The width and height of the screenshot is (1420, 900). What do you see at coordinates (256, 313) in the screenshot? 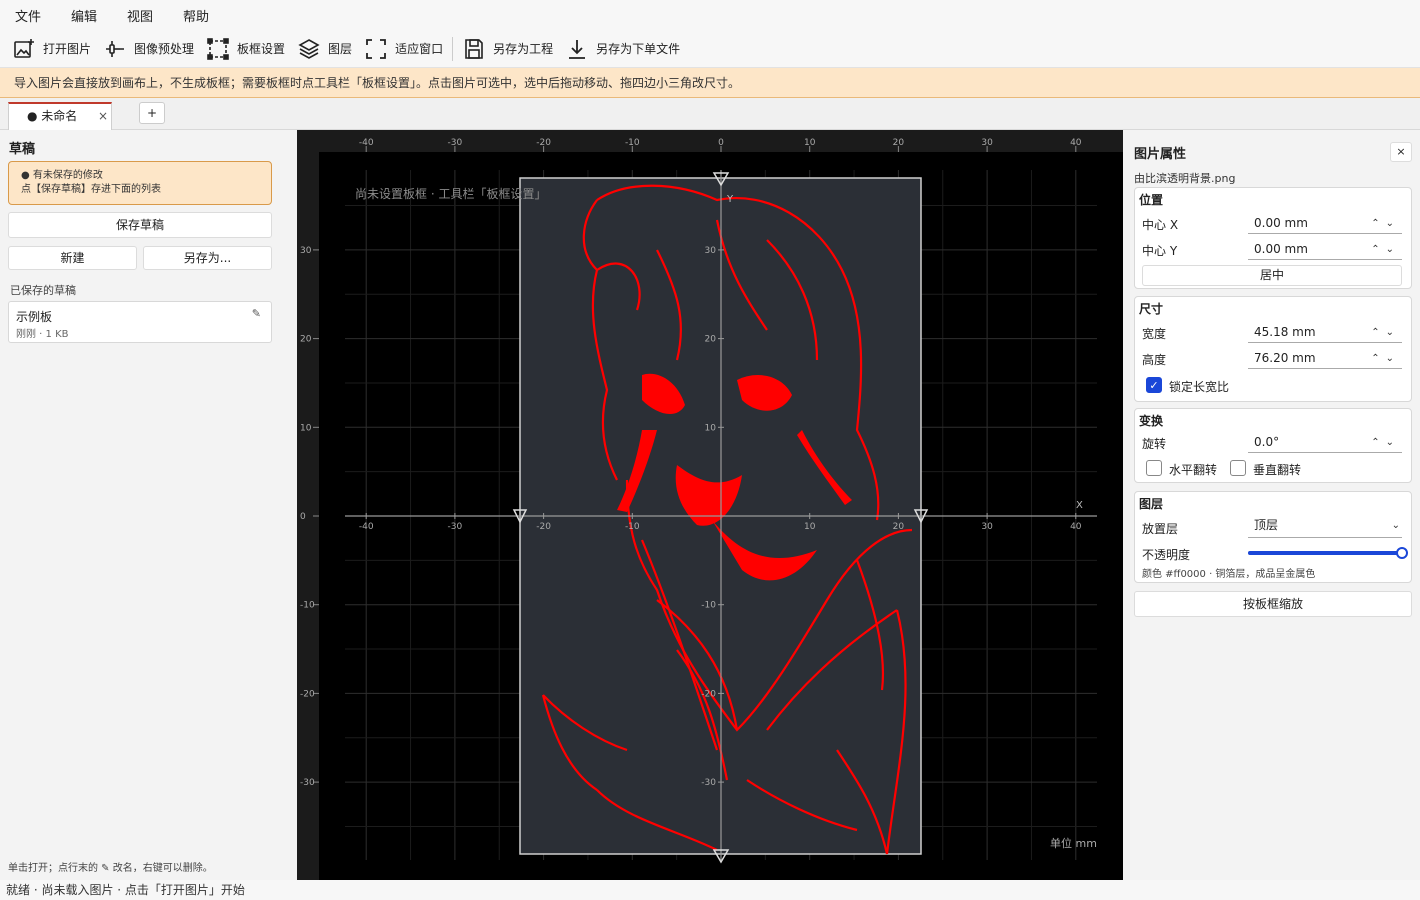
I see `pencil-icon: ✎` at bounding box center [256, 313].